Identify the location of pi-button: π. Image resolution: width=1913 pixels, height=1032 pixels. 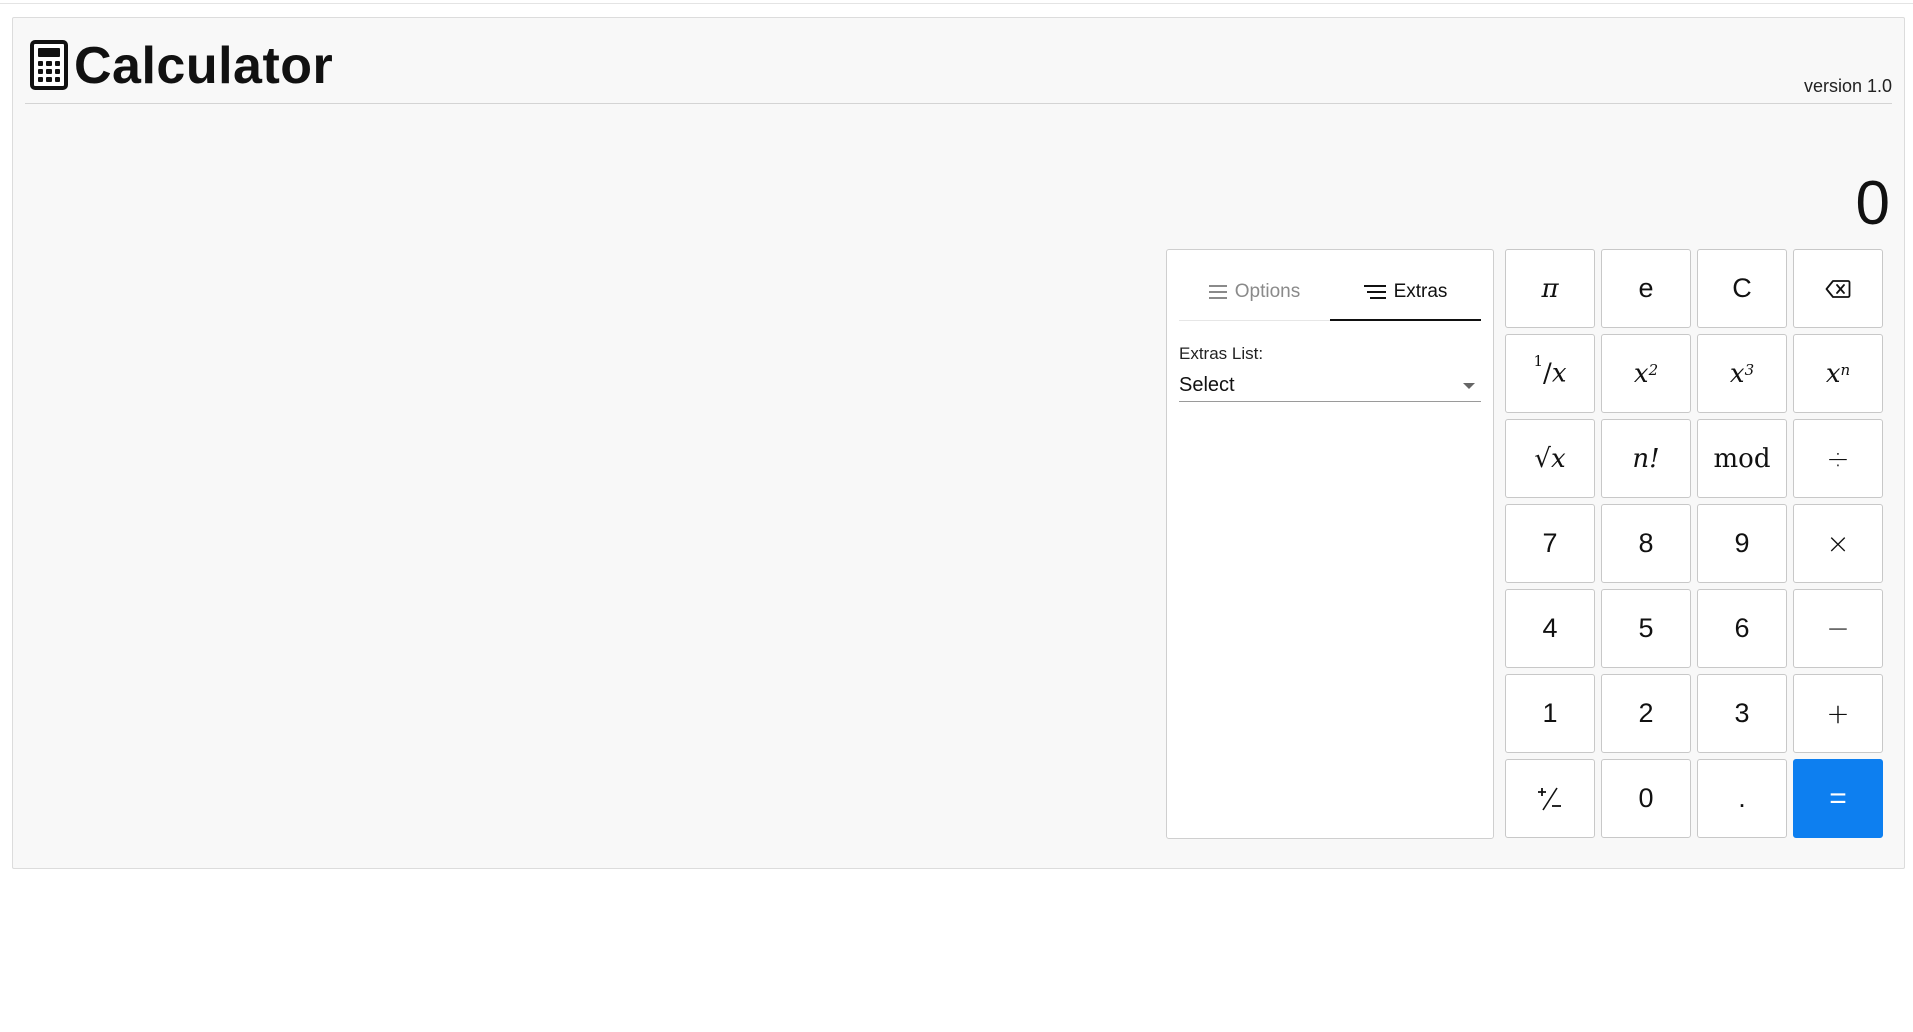
(1550, 288).